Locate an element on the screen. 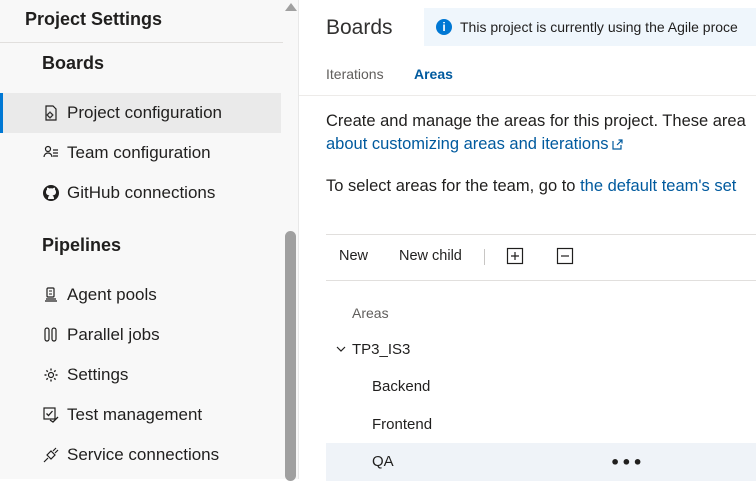  sidebar-item-agent-pools: Agent pools is located at coordinates (140, 295).